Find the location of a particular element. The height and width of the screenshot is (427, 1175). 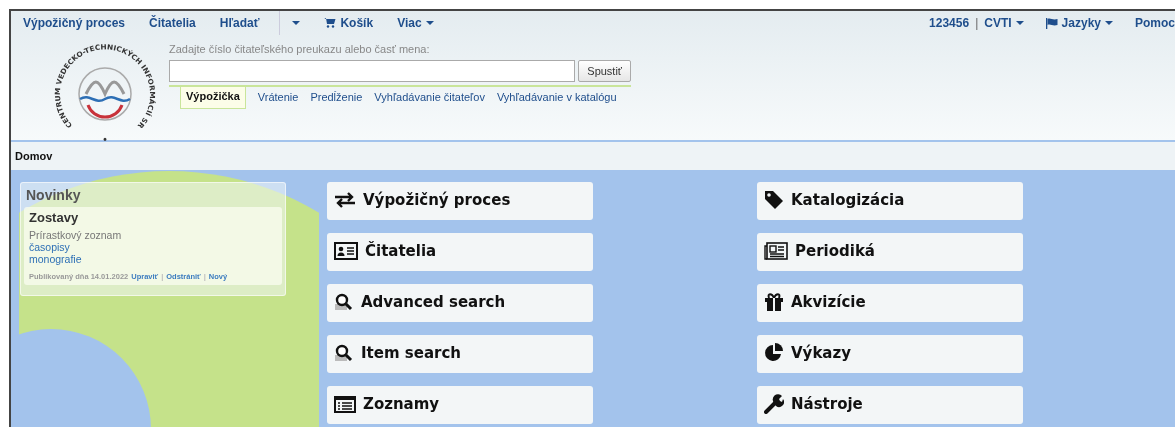

languages-menu: Jazyky is located at coordinates (1079, 23).